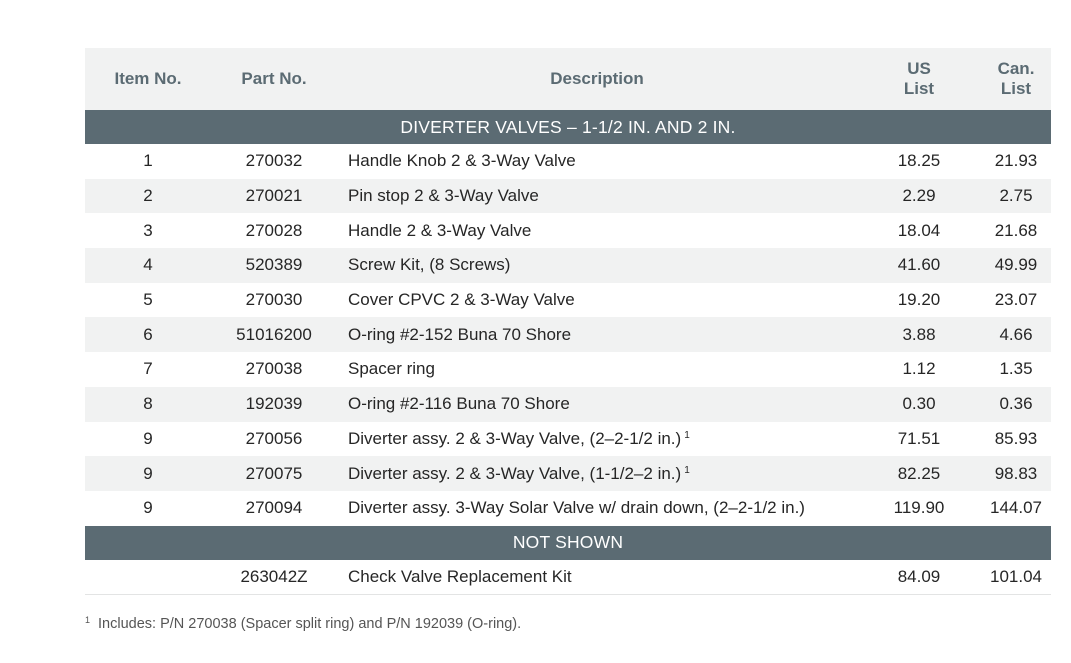 The image size is (1071, 663). I want to click on cell-can-list: 1.35, so click(1016, 369).